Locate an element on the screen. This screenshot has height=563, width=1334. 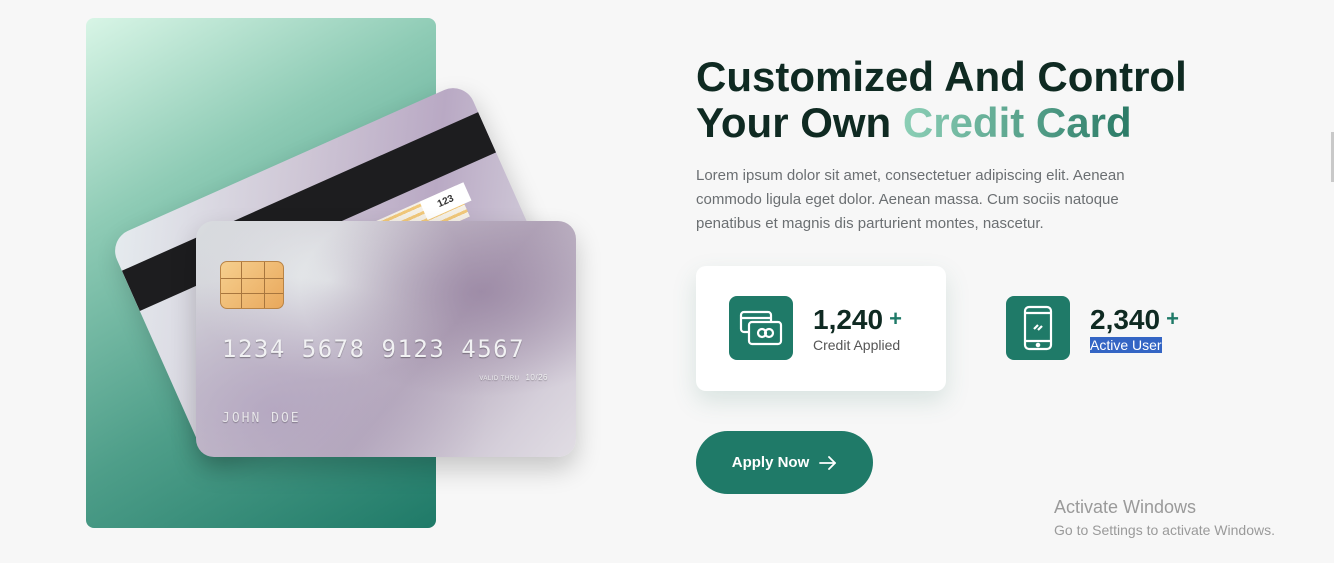
stat-number: 1,240 is located at coordinates (848, 319).